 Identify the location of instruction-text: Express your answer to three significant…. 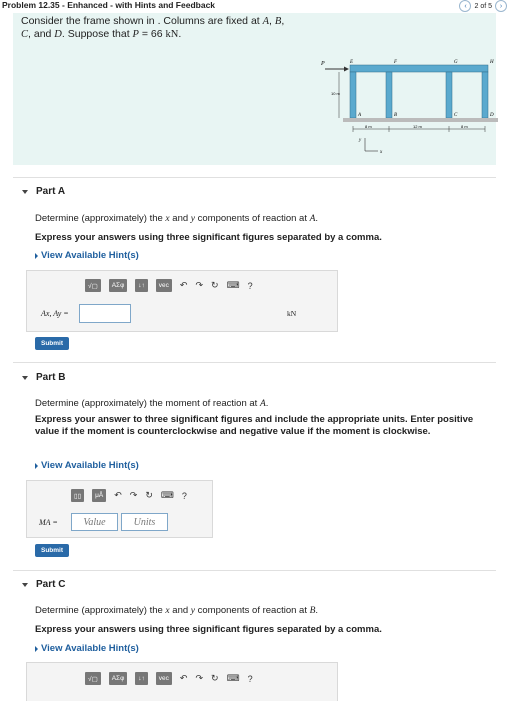
(254, 425).